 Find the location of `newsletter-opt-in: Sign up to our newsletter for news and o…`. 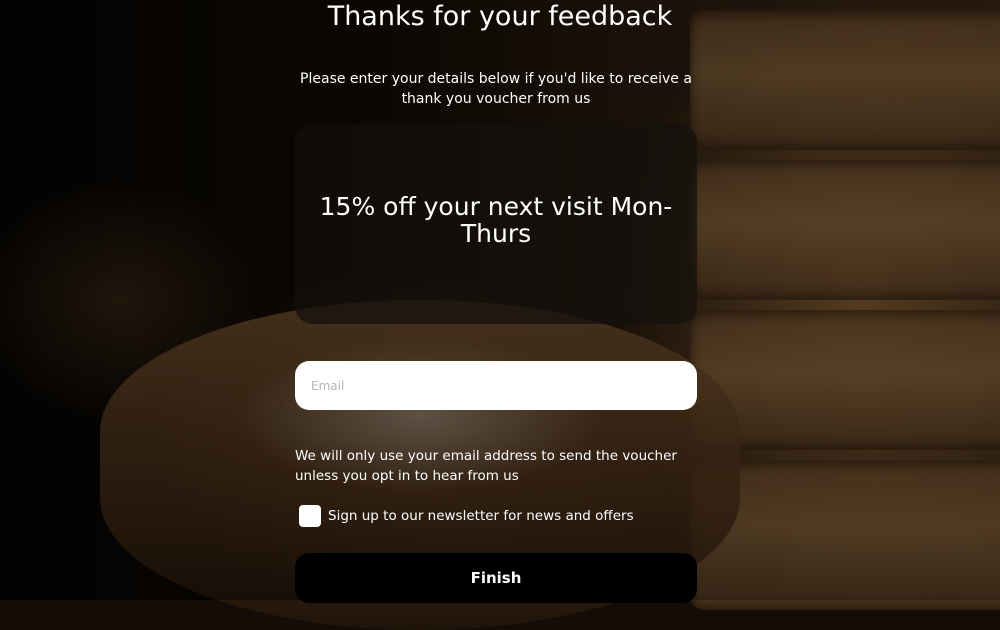

newsletter-opt-in: Sign up to our newsletter for news and o… is located at coordinates (466, 516).